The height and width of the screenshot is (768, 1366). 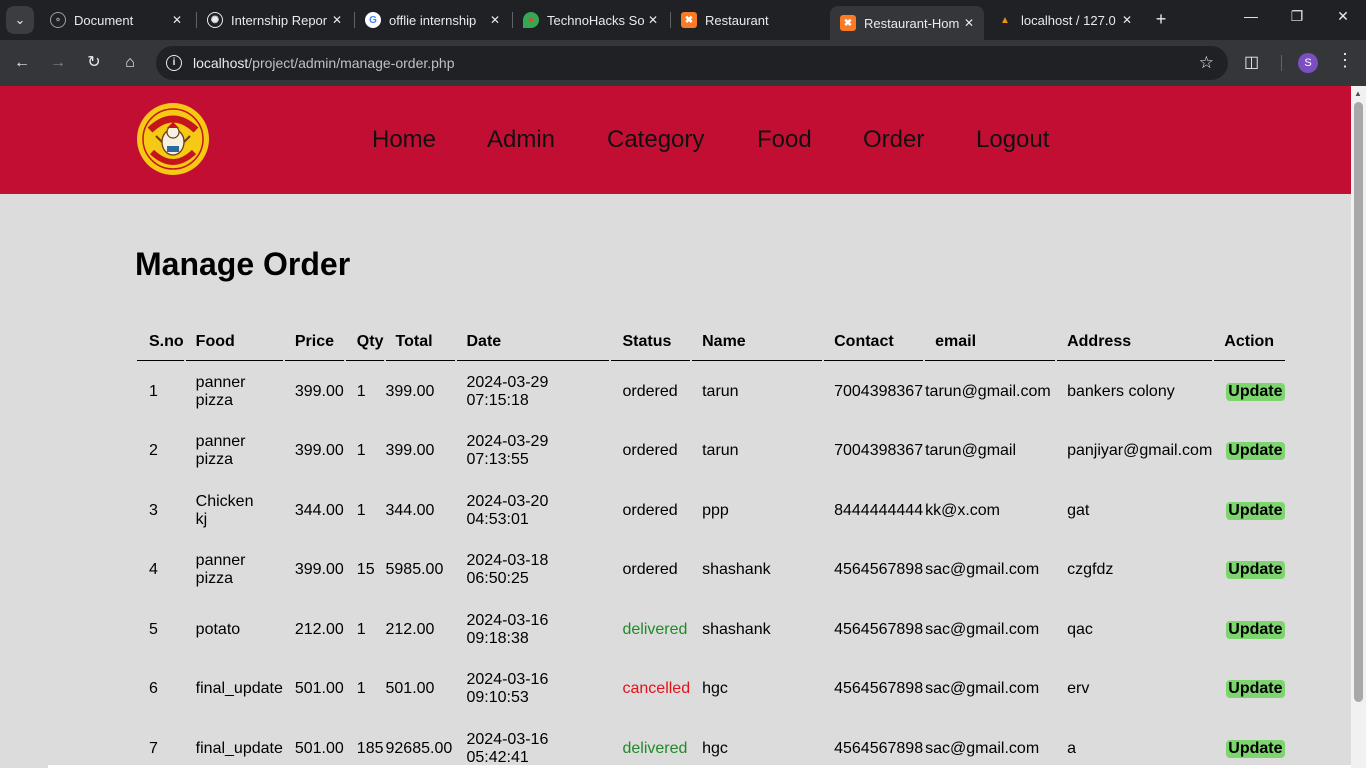 What do you see at coordinates (160, 571) in the screenshot?
I see `cell-sno: 4` at bounding box center [160, 571].